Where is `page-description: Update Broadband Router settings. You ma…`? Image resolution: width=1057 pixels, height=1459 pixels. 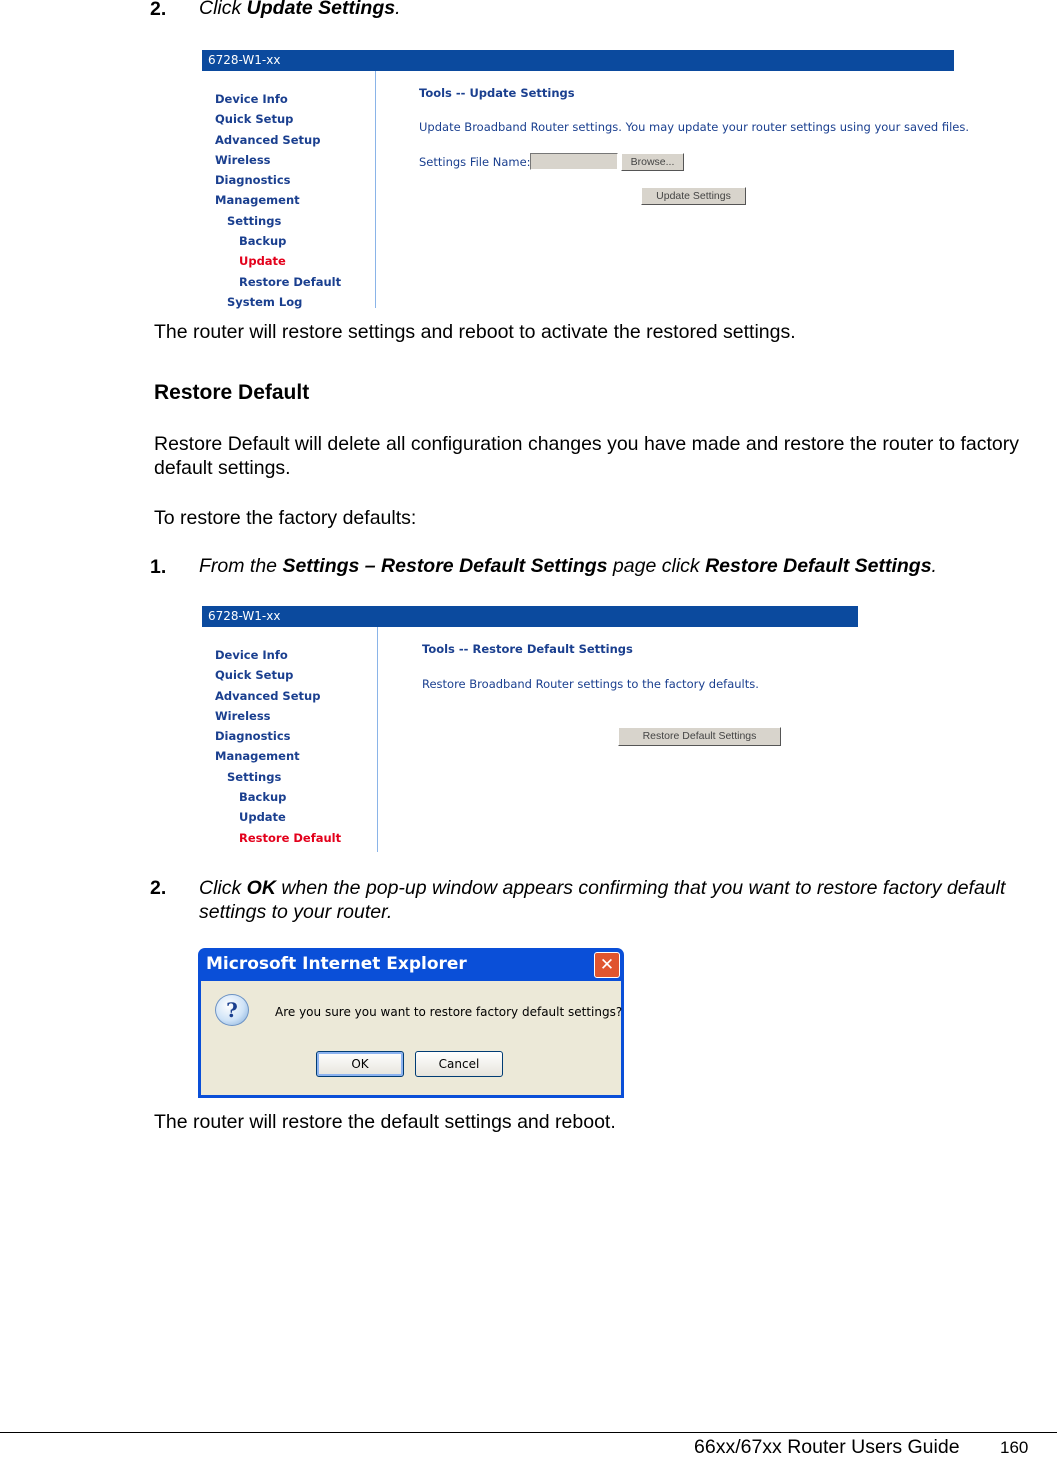 page-description: Update Broadband Router settings. You ma… is located at coordinates (694, 127).